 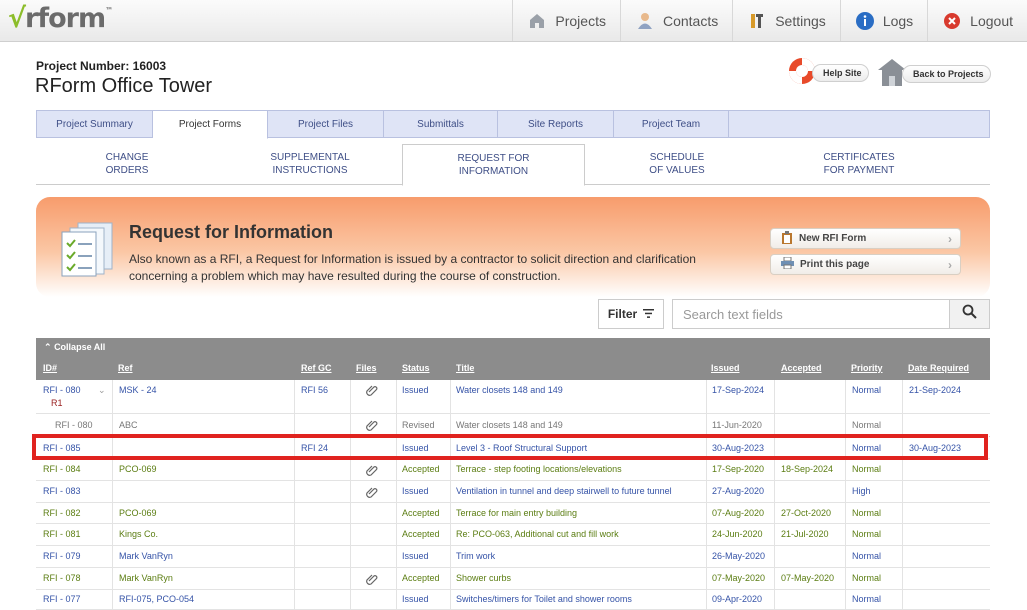 What do you see at coordinates (675, 20) in the screenshot?
I see `nav-contacts: Contacts` at bounding box center [675, 20].